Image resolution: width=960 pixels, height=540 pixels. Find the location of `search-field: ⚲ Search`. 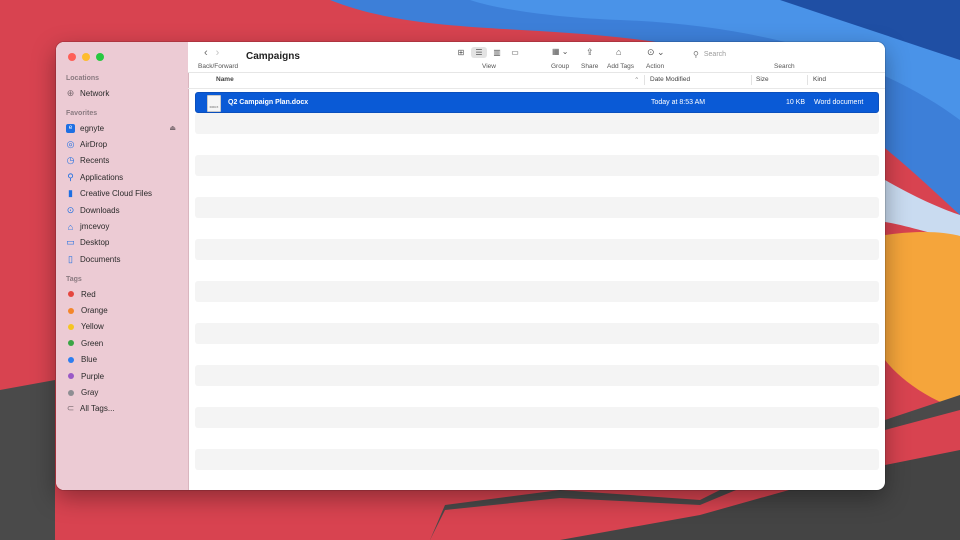

search-field: ⚲ Search is located at coordinates (780, 54).